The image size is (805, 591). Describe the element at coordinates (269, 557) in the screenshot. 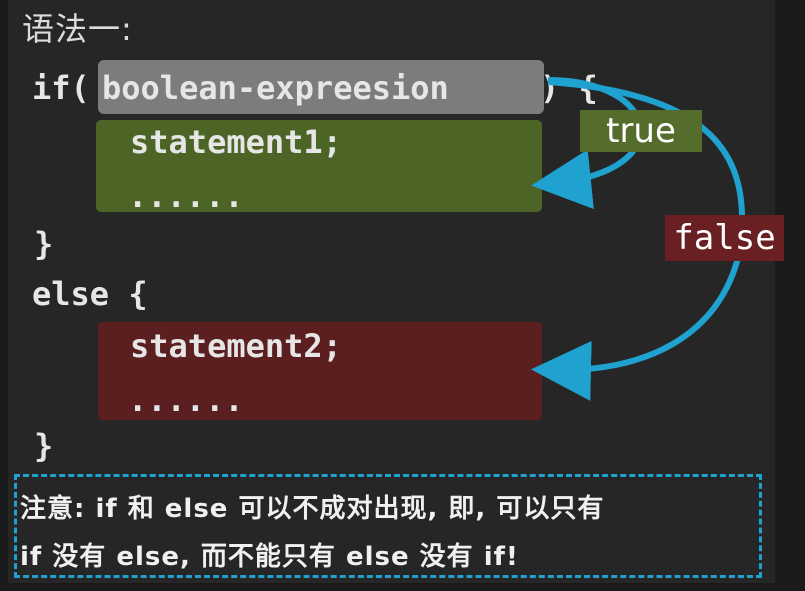

I see `note-line-2: if 没有 else, 而不能只有 else 没有 if!` at that location.